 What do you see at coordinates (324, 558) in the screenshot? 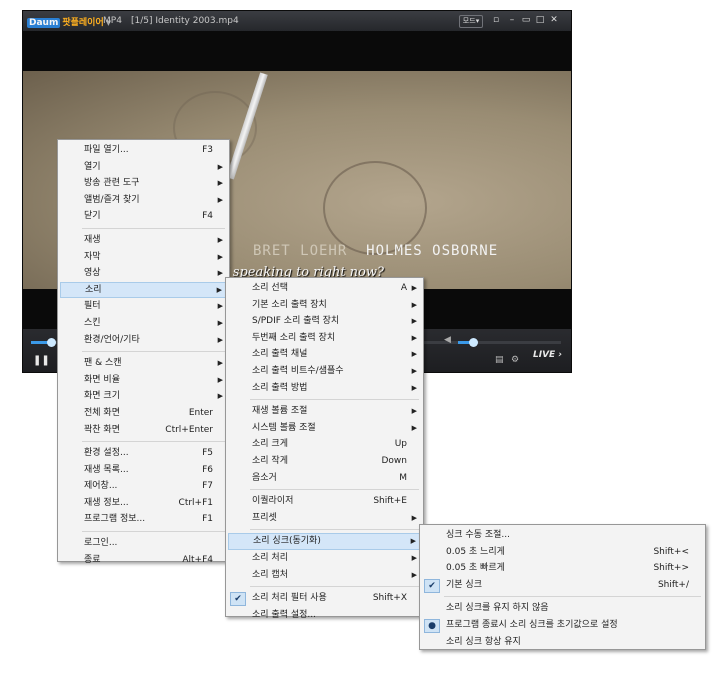
I see `sound-menu-item: 소리 처리 ▶` at bounding box center [324, 558].